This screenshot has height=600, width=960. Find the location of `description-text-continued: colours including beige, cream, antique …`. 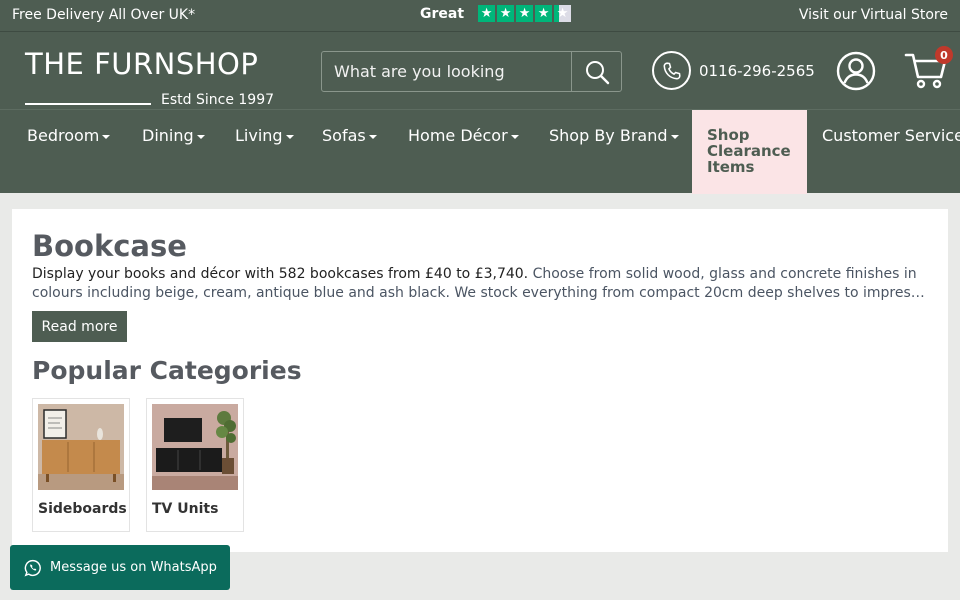

description-text-continued: colours including beige, cream, antique … is located at coordinates (482, 293).